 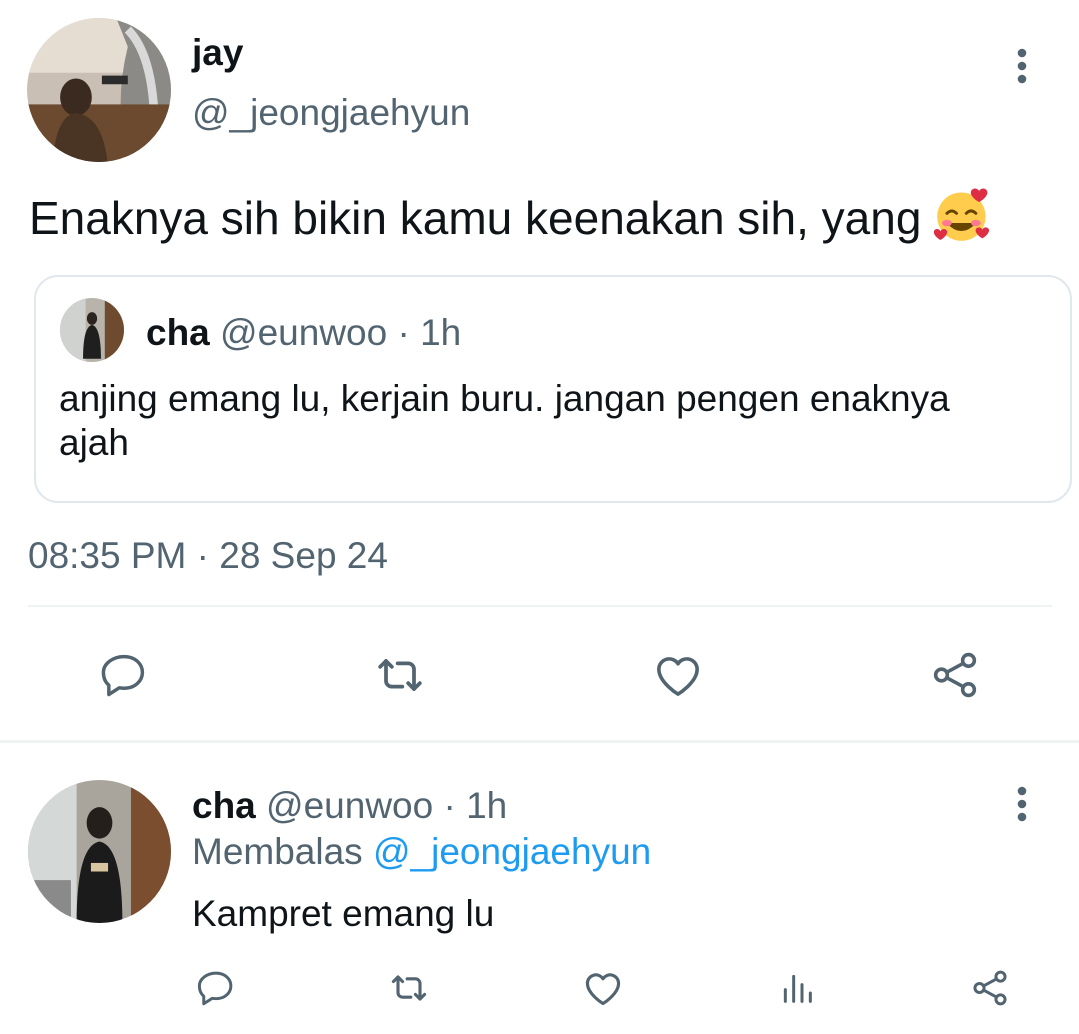 What do you see at coordinates (208, 555) in the screenshot?
I see `tweet-timestamp: 08:35 PM · 28 Sep 24` at bounding box center [208, 555].